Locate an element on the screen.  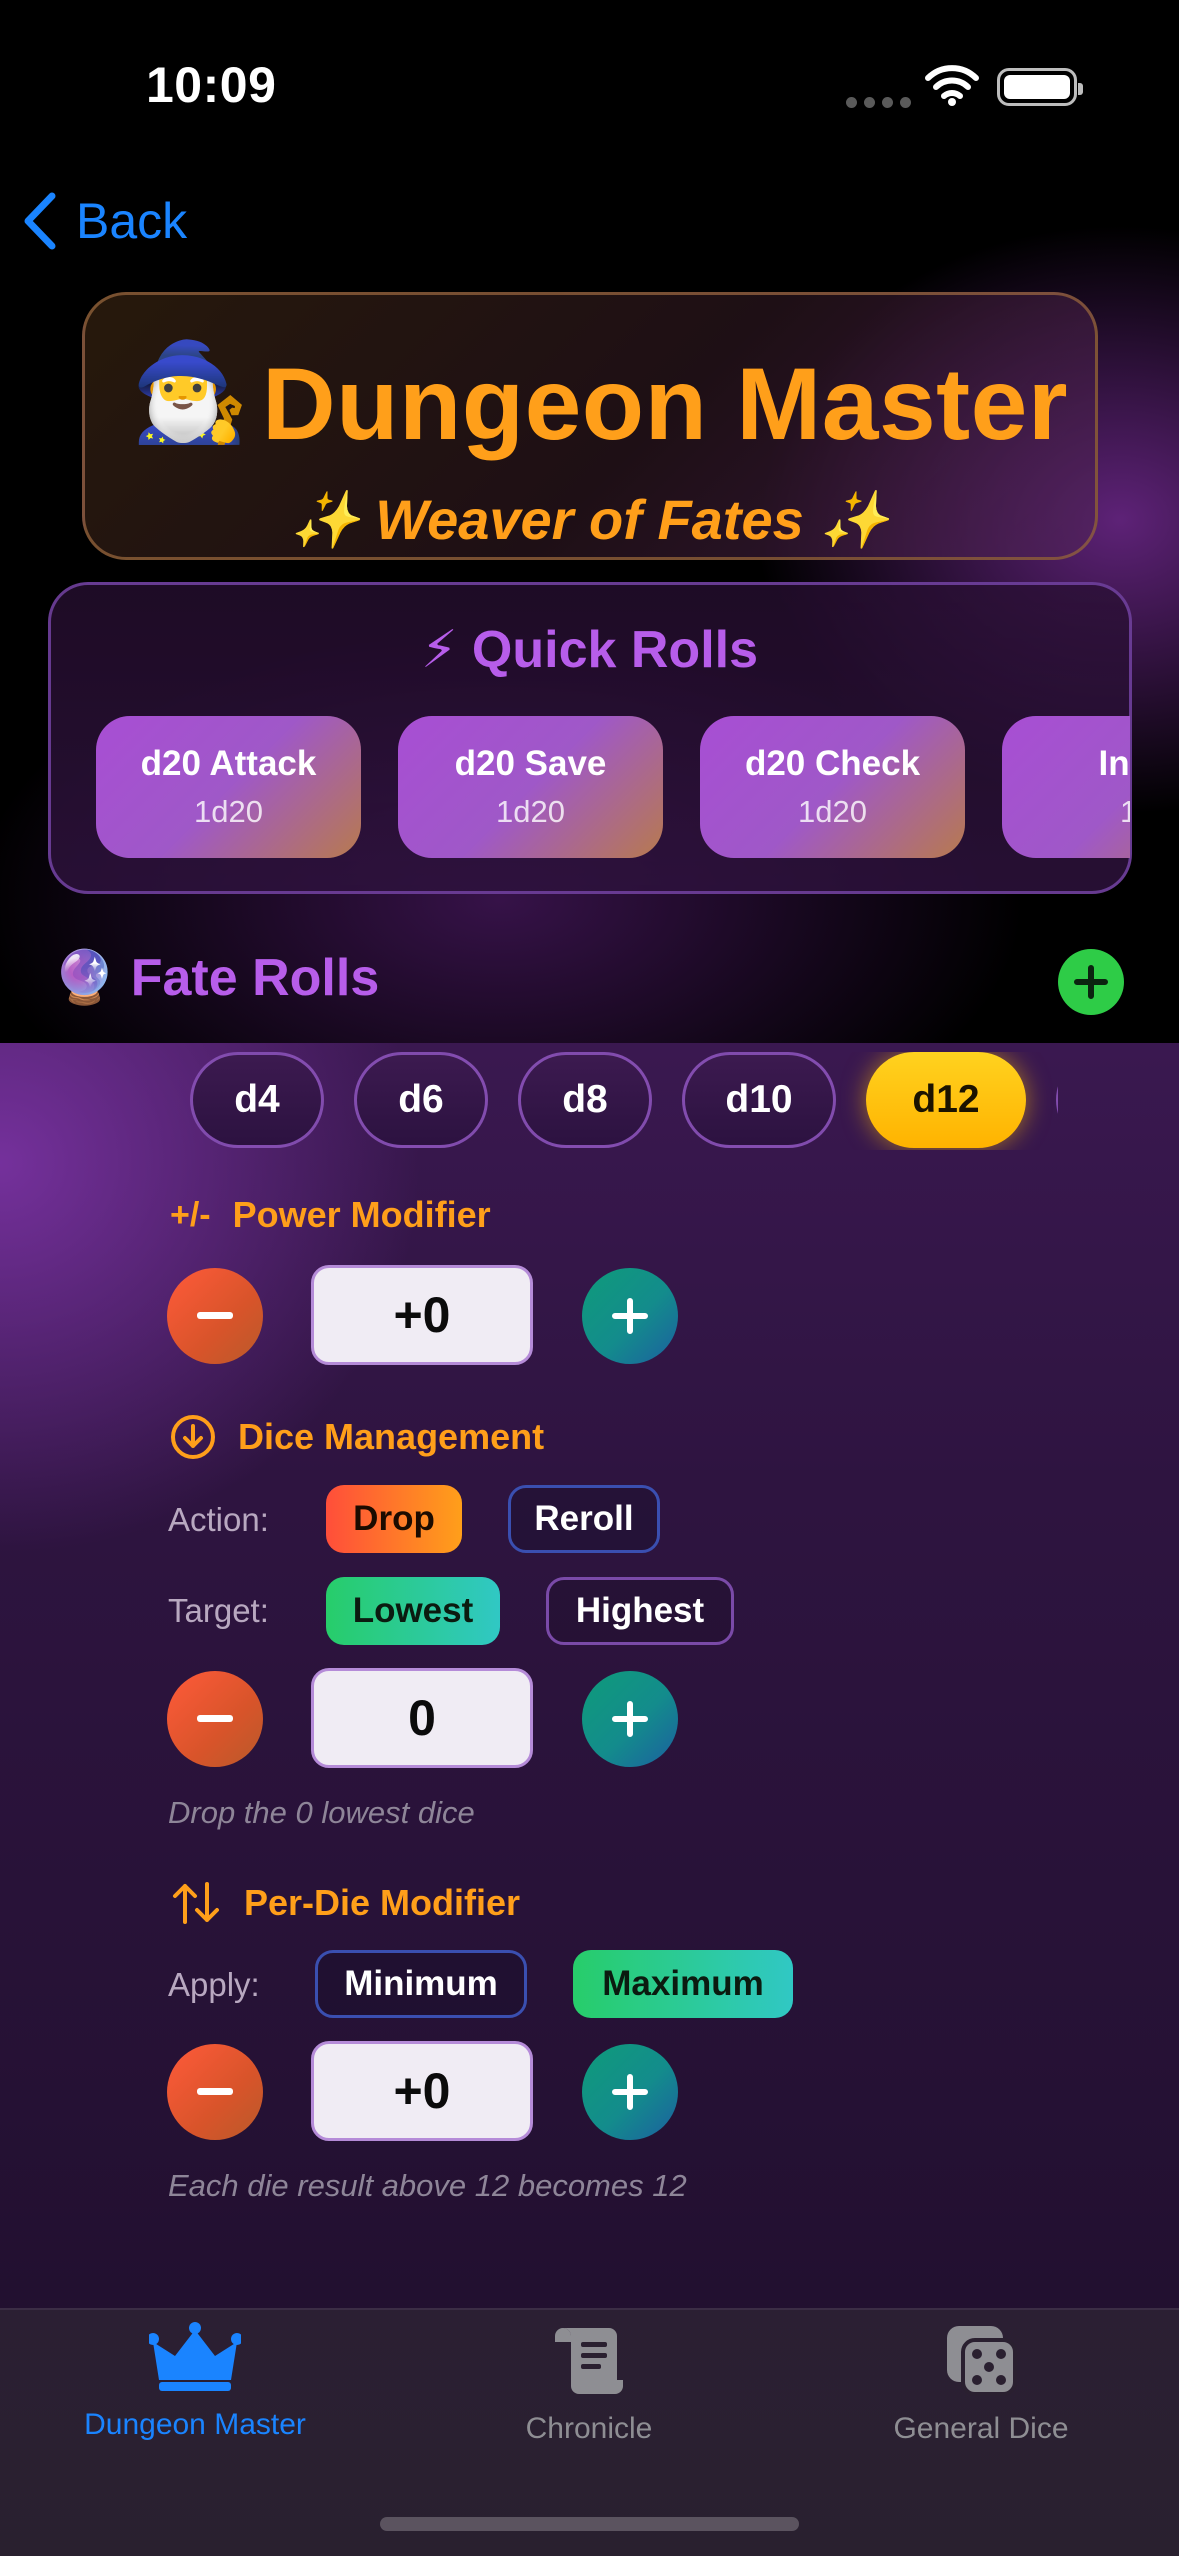
action-drop-option: Drop is located at coordinates (394, 1519).